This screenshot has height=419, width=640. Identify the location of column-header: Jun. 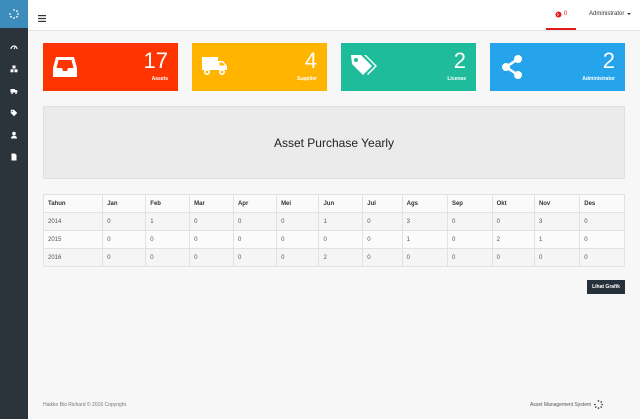
(341, 203).